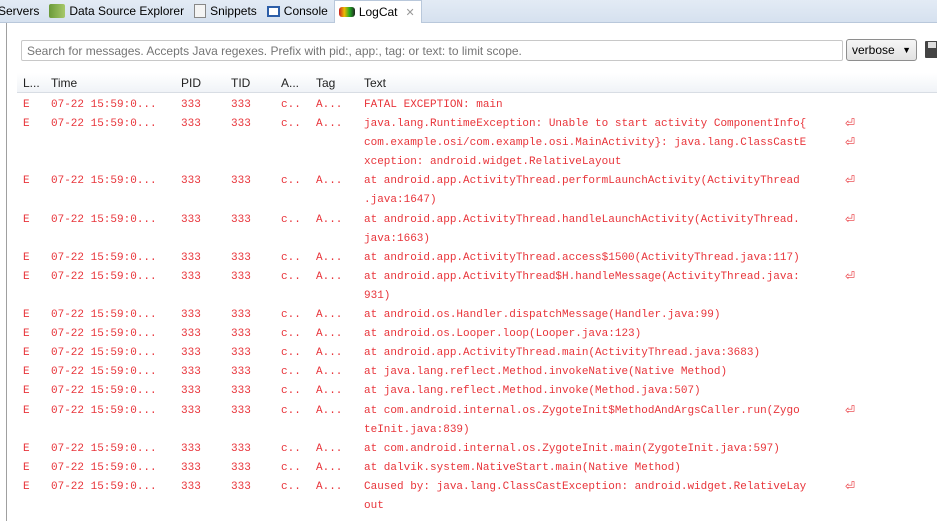 Image resolution: width=937 pixels, height=521 pixels. What do you see at coordinates (432, 50) in the screenshot?
I see `search-input` at bounding box center [432, 50].